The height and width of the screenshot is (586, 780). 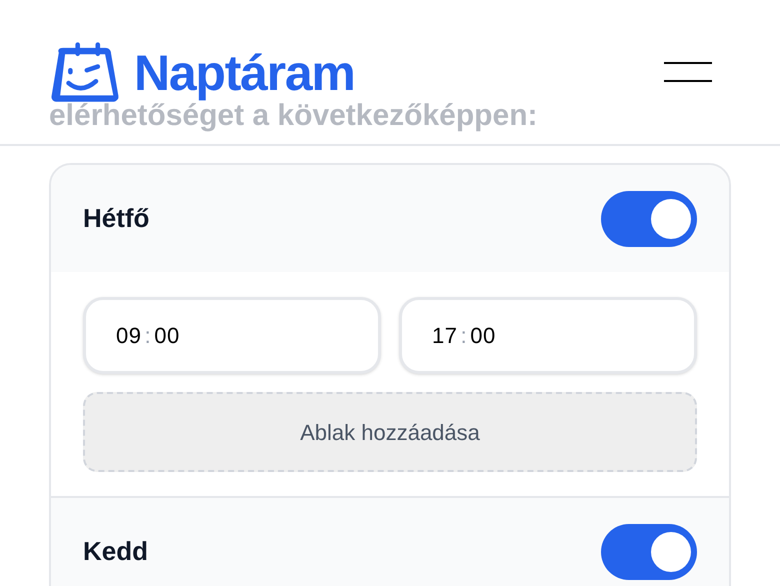 I want to click on time-field: 17:00, so click(x=548, y=335).